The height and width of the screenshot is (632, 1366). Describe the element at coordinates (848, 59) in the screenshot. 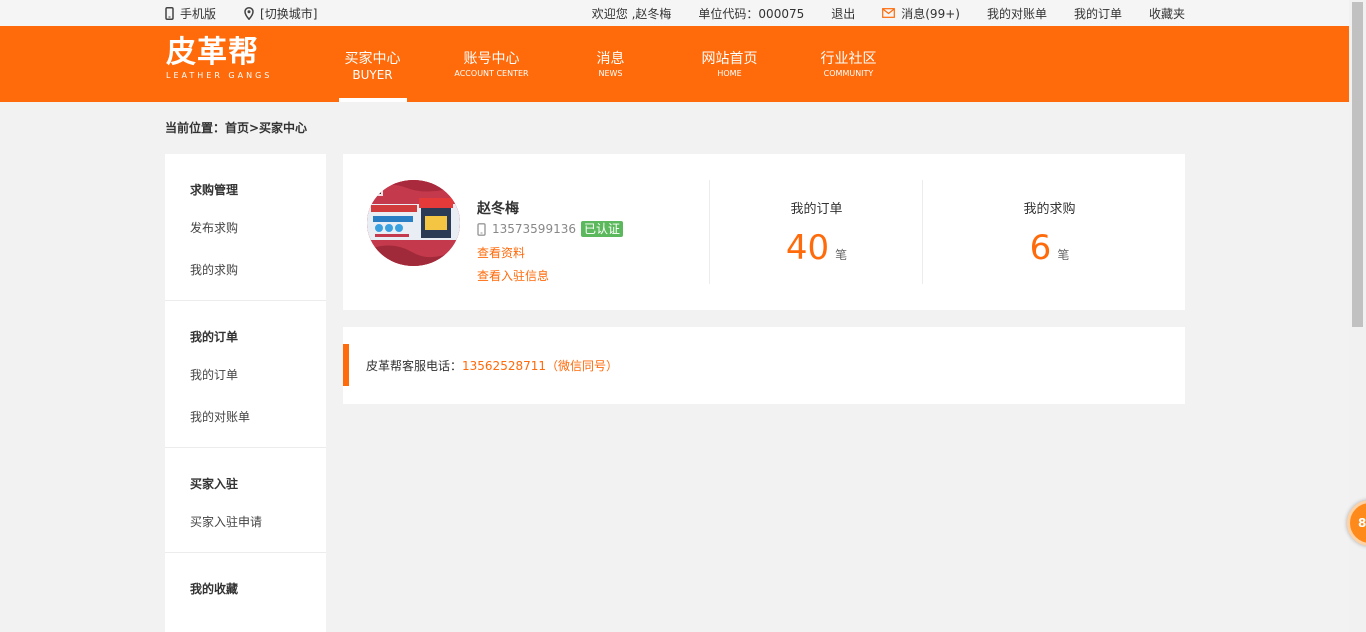

I see `nav-label-cn: 行业社区` at that location.